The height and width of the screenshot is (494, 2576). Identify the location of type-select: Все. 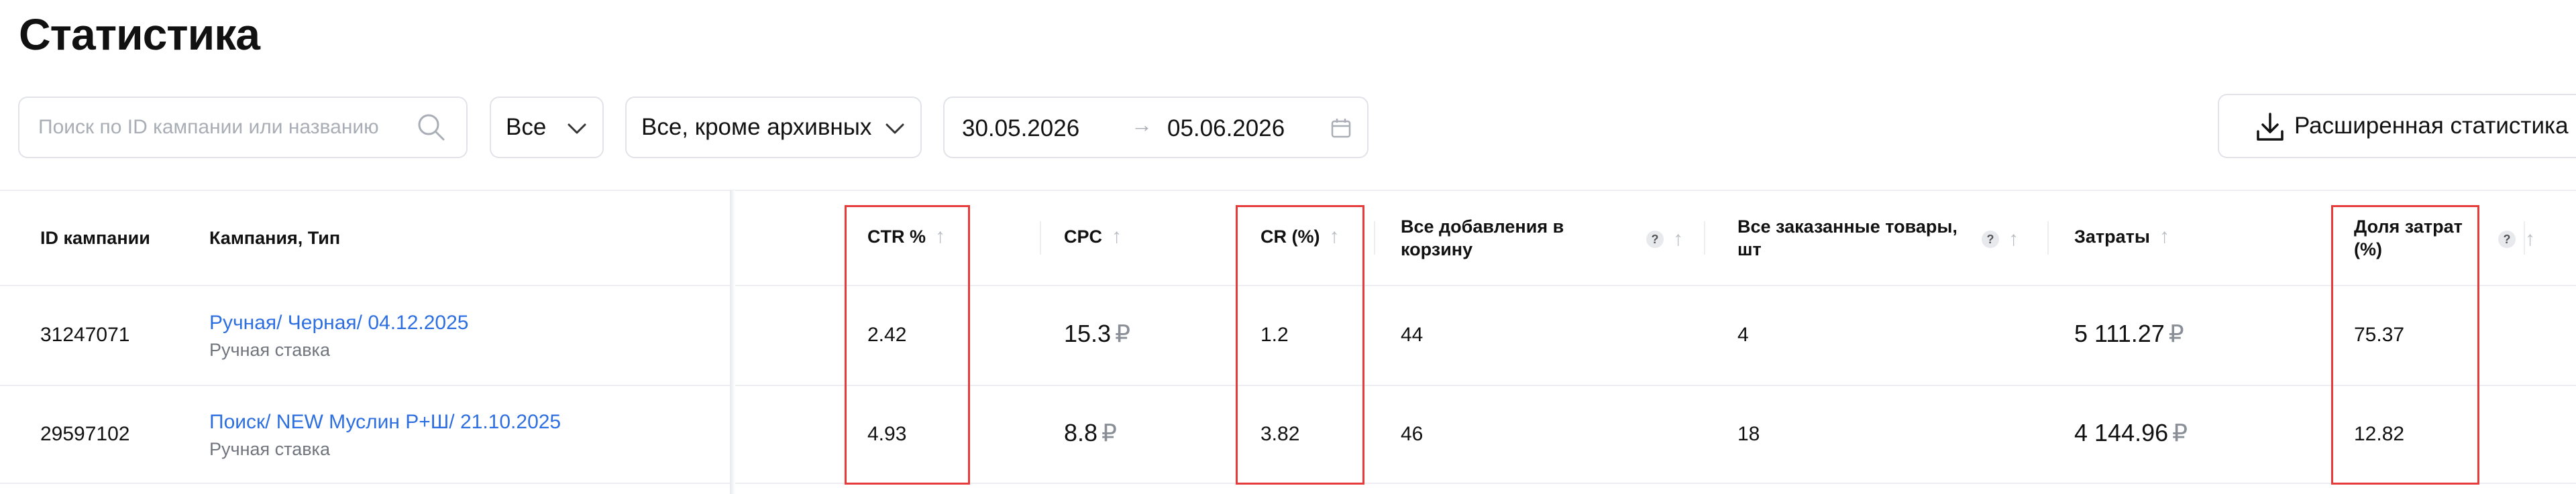
(547, 127).